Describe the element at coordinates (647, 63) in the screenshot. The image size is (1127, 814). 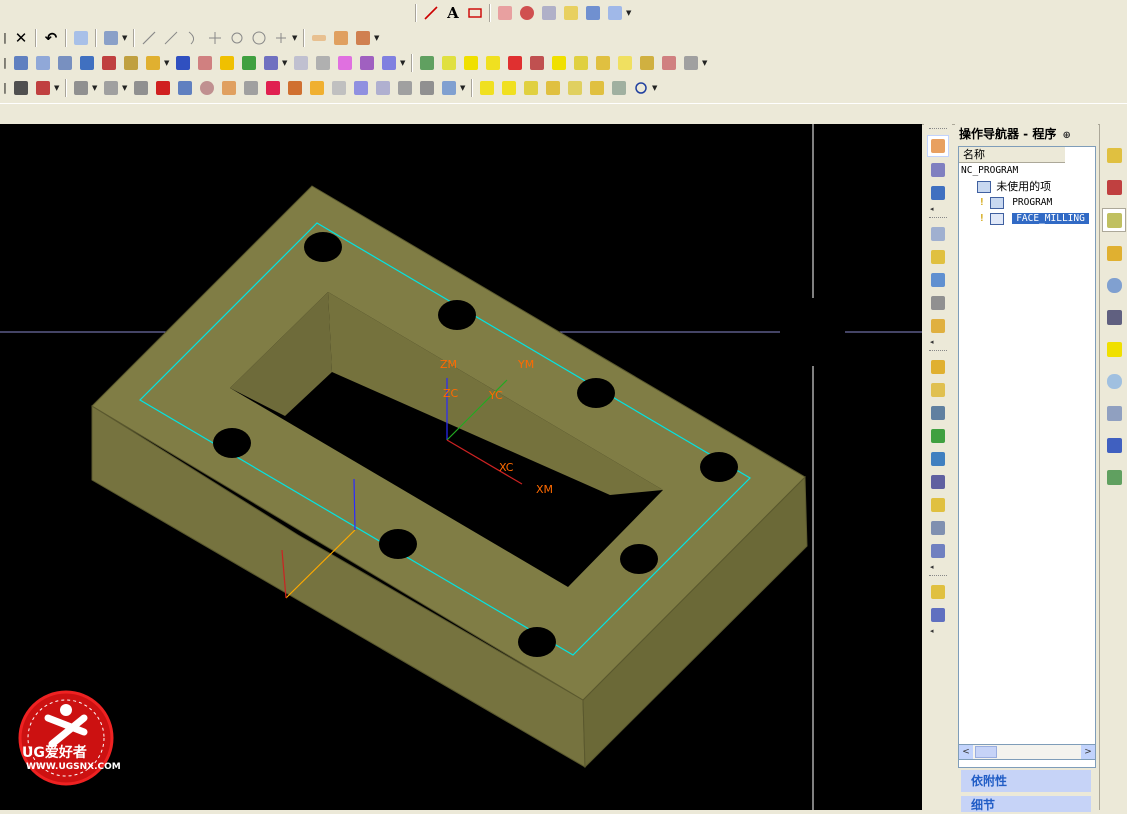
I see `report-icon` at that location.